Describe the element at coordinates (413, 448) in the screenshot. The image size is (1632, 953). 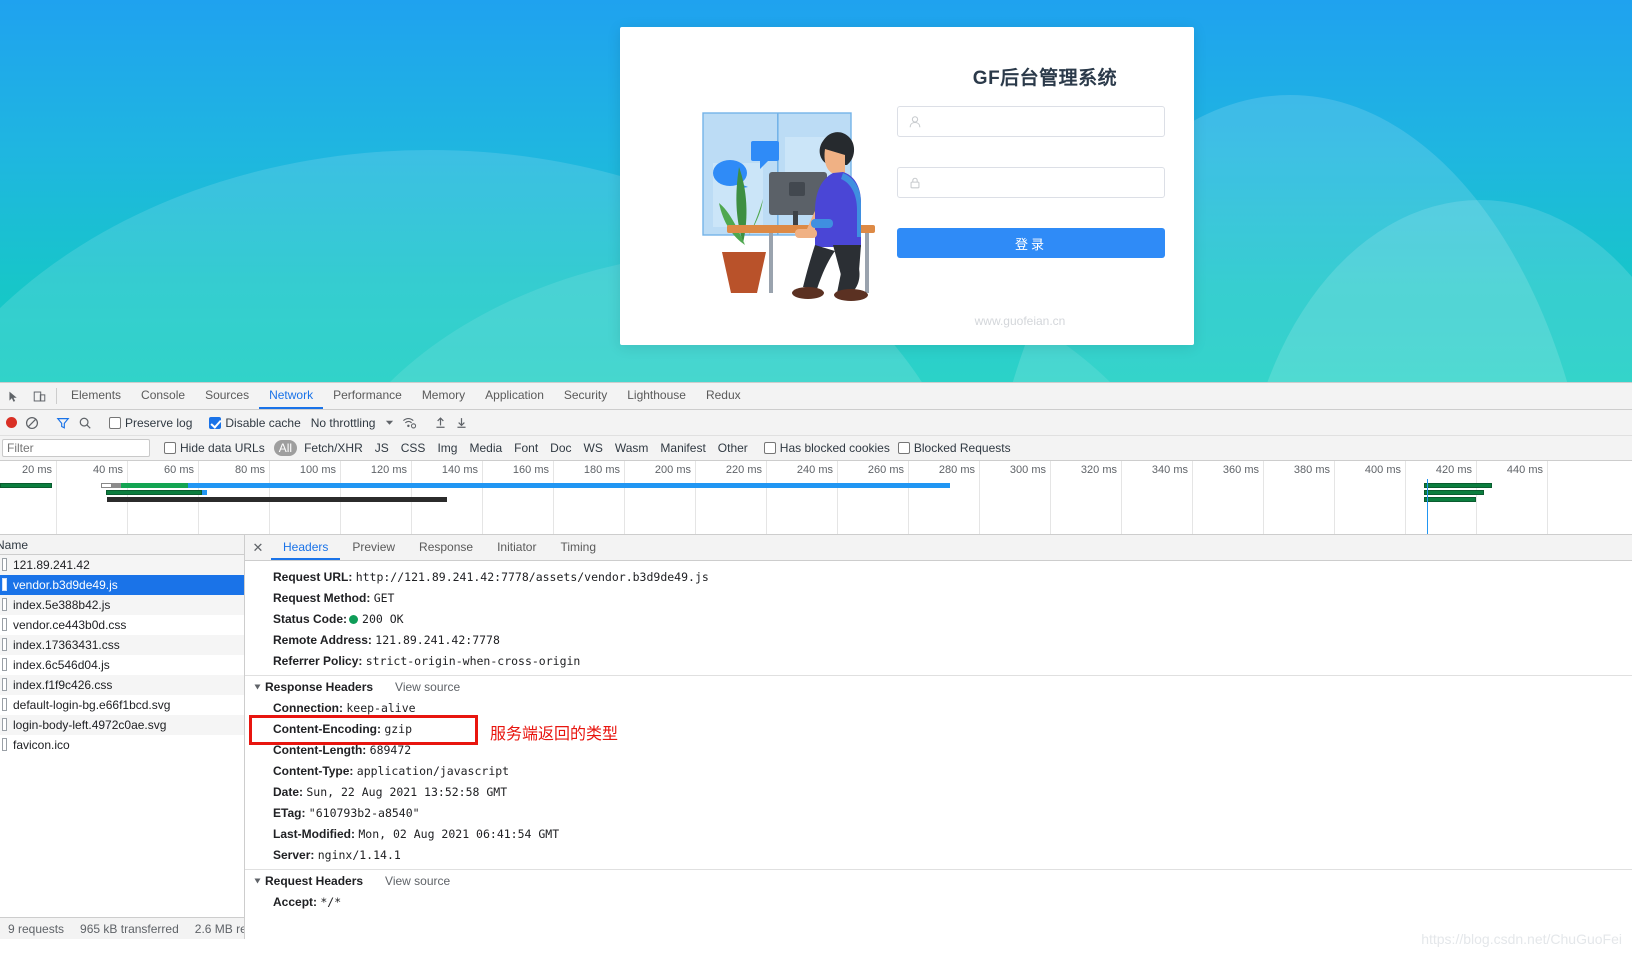
I see `restype-css: CSS` at that location.